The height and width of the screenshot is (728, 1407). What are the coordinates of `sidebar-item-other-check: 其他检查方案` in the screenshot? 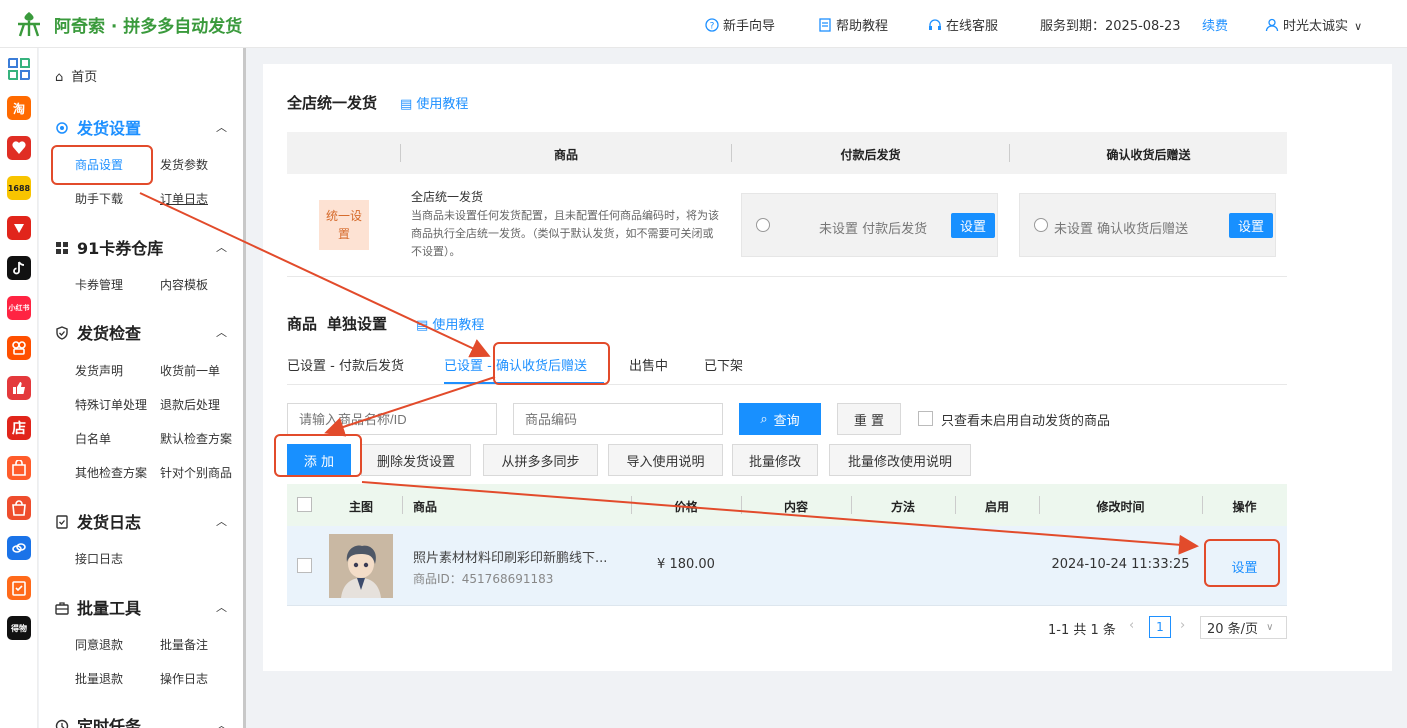 It's located at (111, 472).